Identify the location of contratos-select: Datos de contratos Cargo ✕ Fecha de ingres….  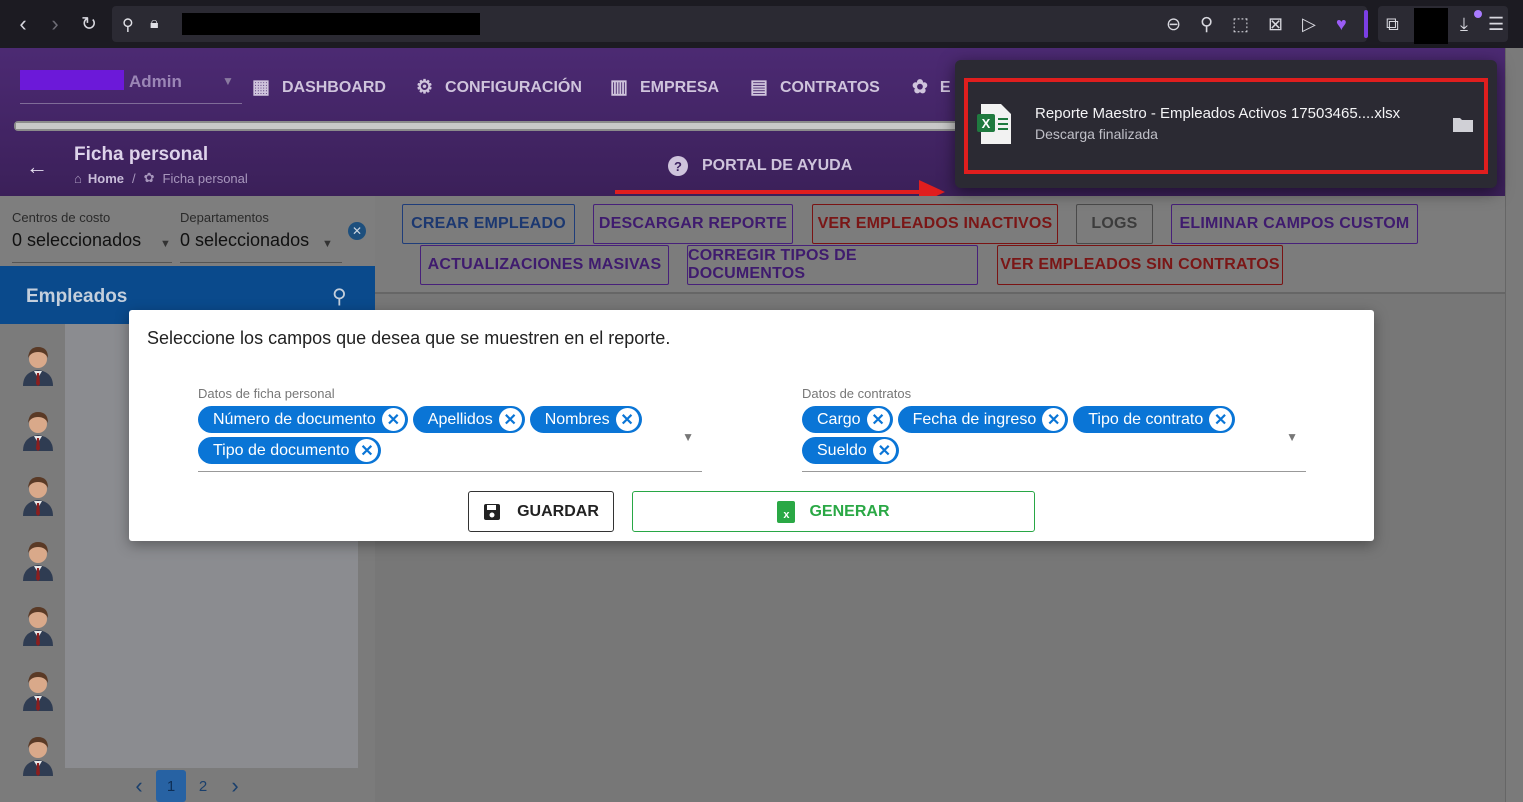
(1054, 429).